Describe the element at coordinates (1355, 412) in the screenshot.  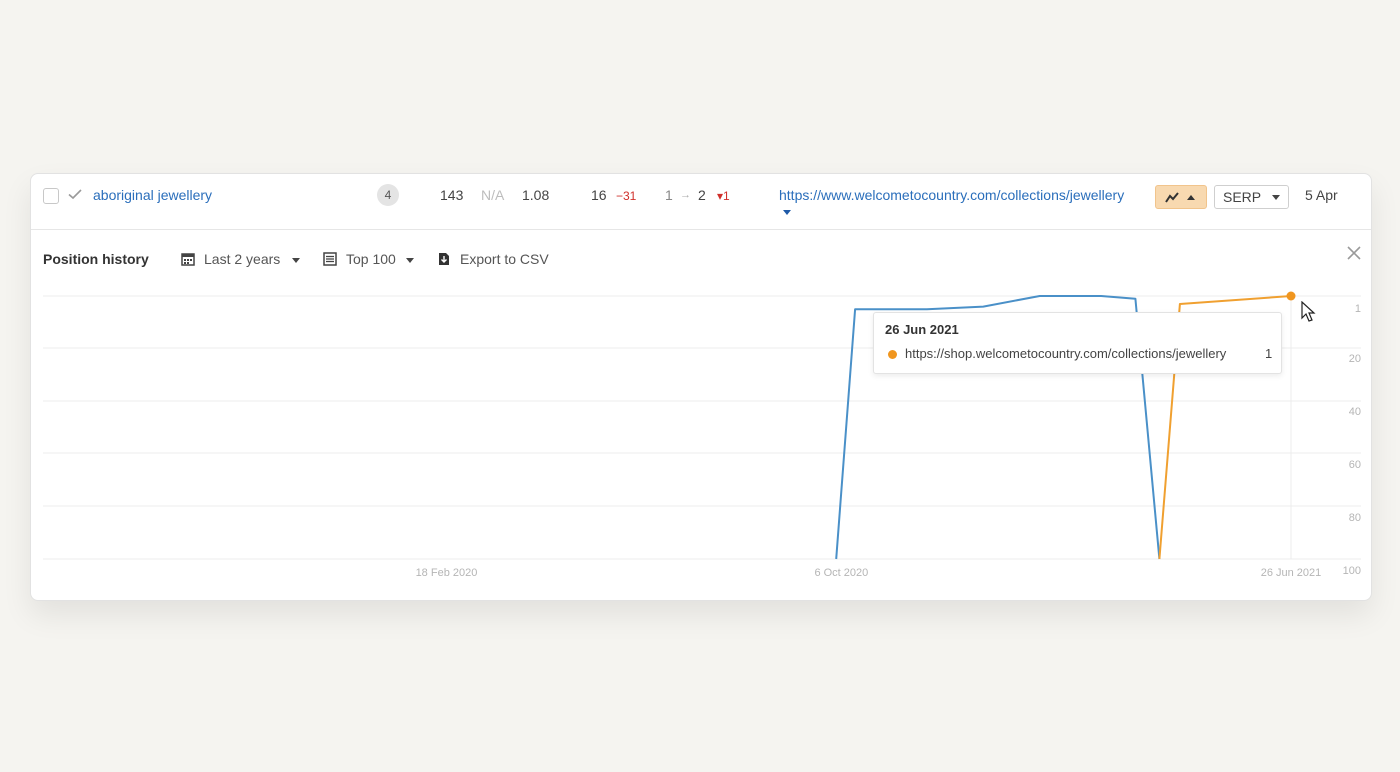
I see `y-tick-label: 40` at that location.